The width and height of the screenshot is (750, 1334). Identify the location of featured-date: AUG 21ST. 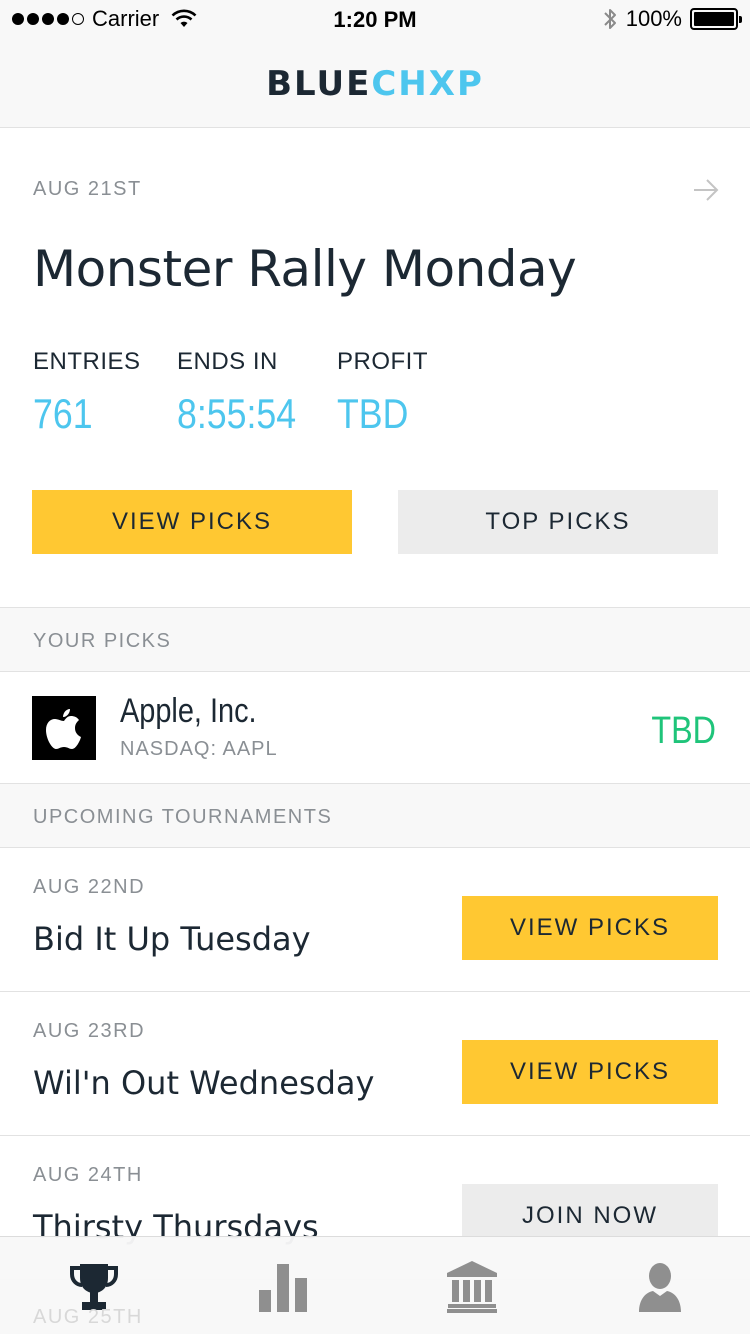
(87, 189).